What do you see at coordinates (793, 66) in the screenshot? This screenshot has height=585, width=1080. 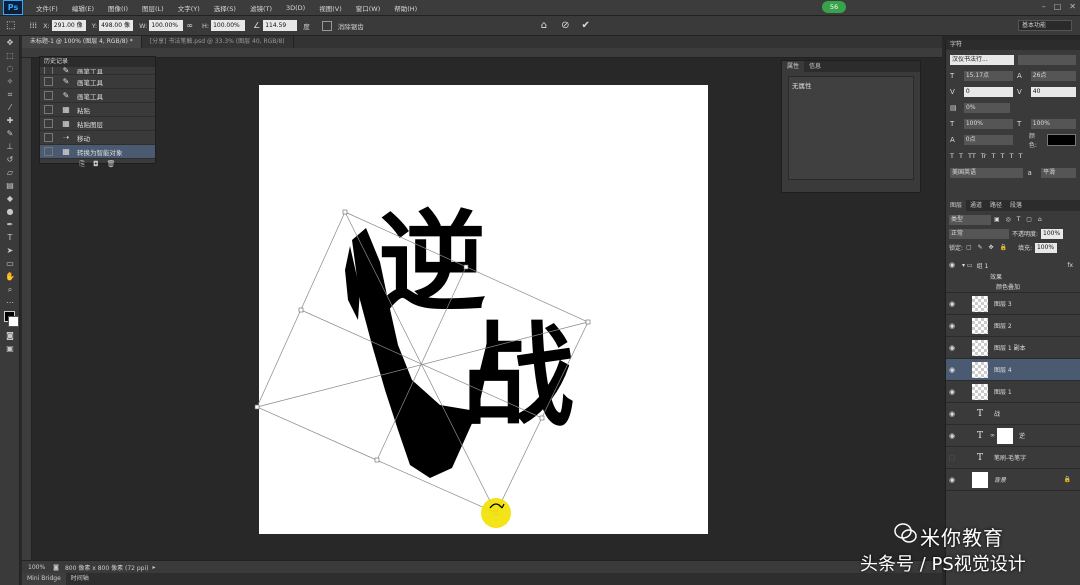 I see `tab-properties: 属性` at bounding box center [793, 66].